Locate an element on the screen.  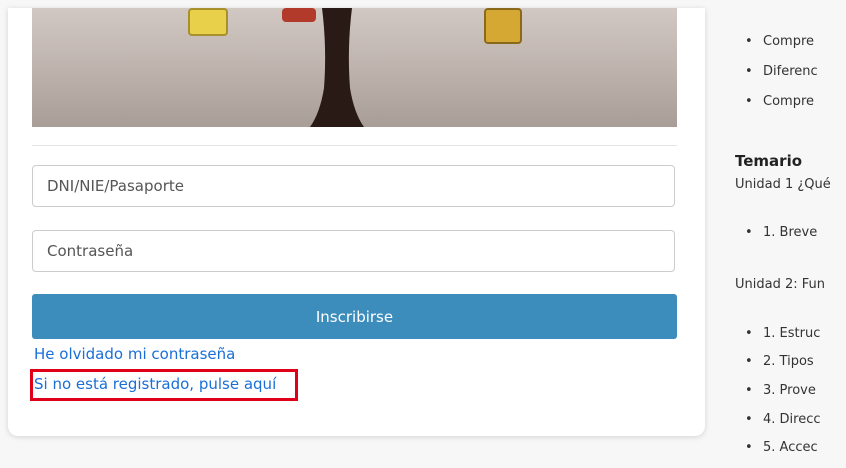
phone-icon is located at coordinates (503, 26).